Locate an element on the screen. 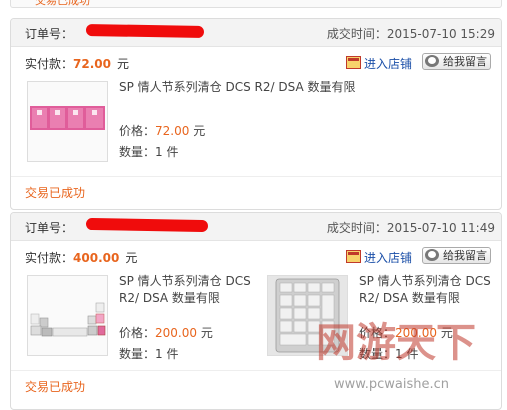 This screenshot has height=410, width=507. paid-amount: 实付款：72.00 元 is located at coordinates (77, 64).